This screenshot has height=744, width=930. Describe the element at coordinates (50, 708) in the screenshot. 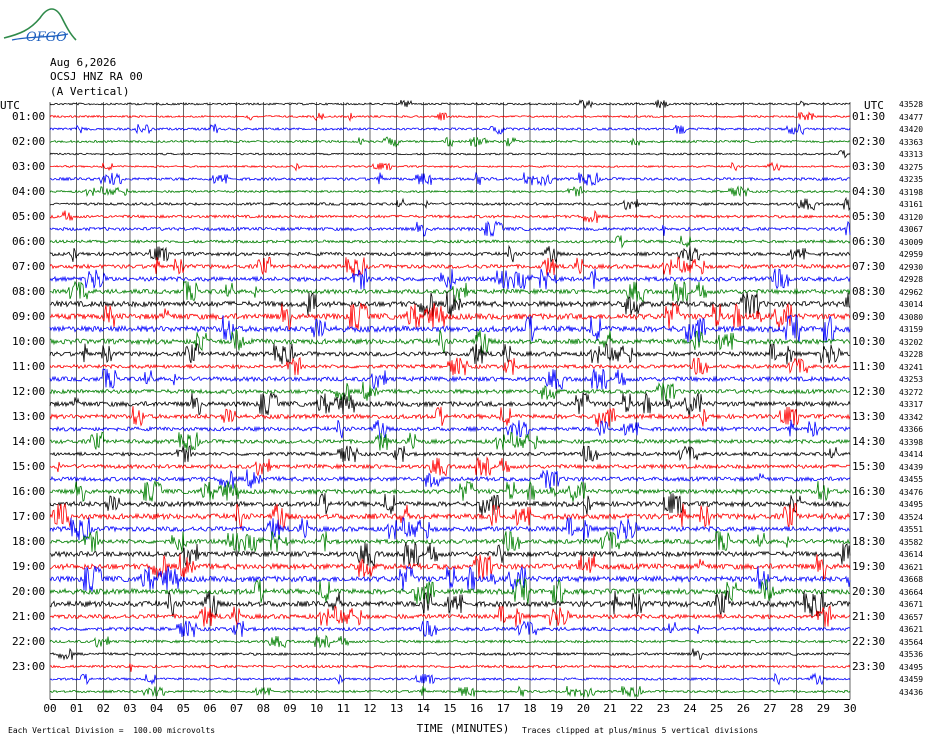

I see `x-tick-00: 00` at that location.